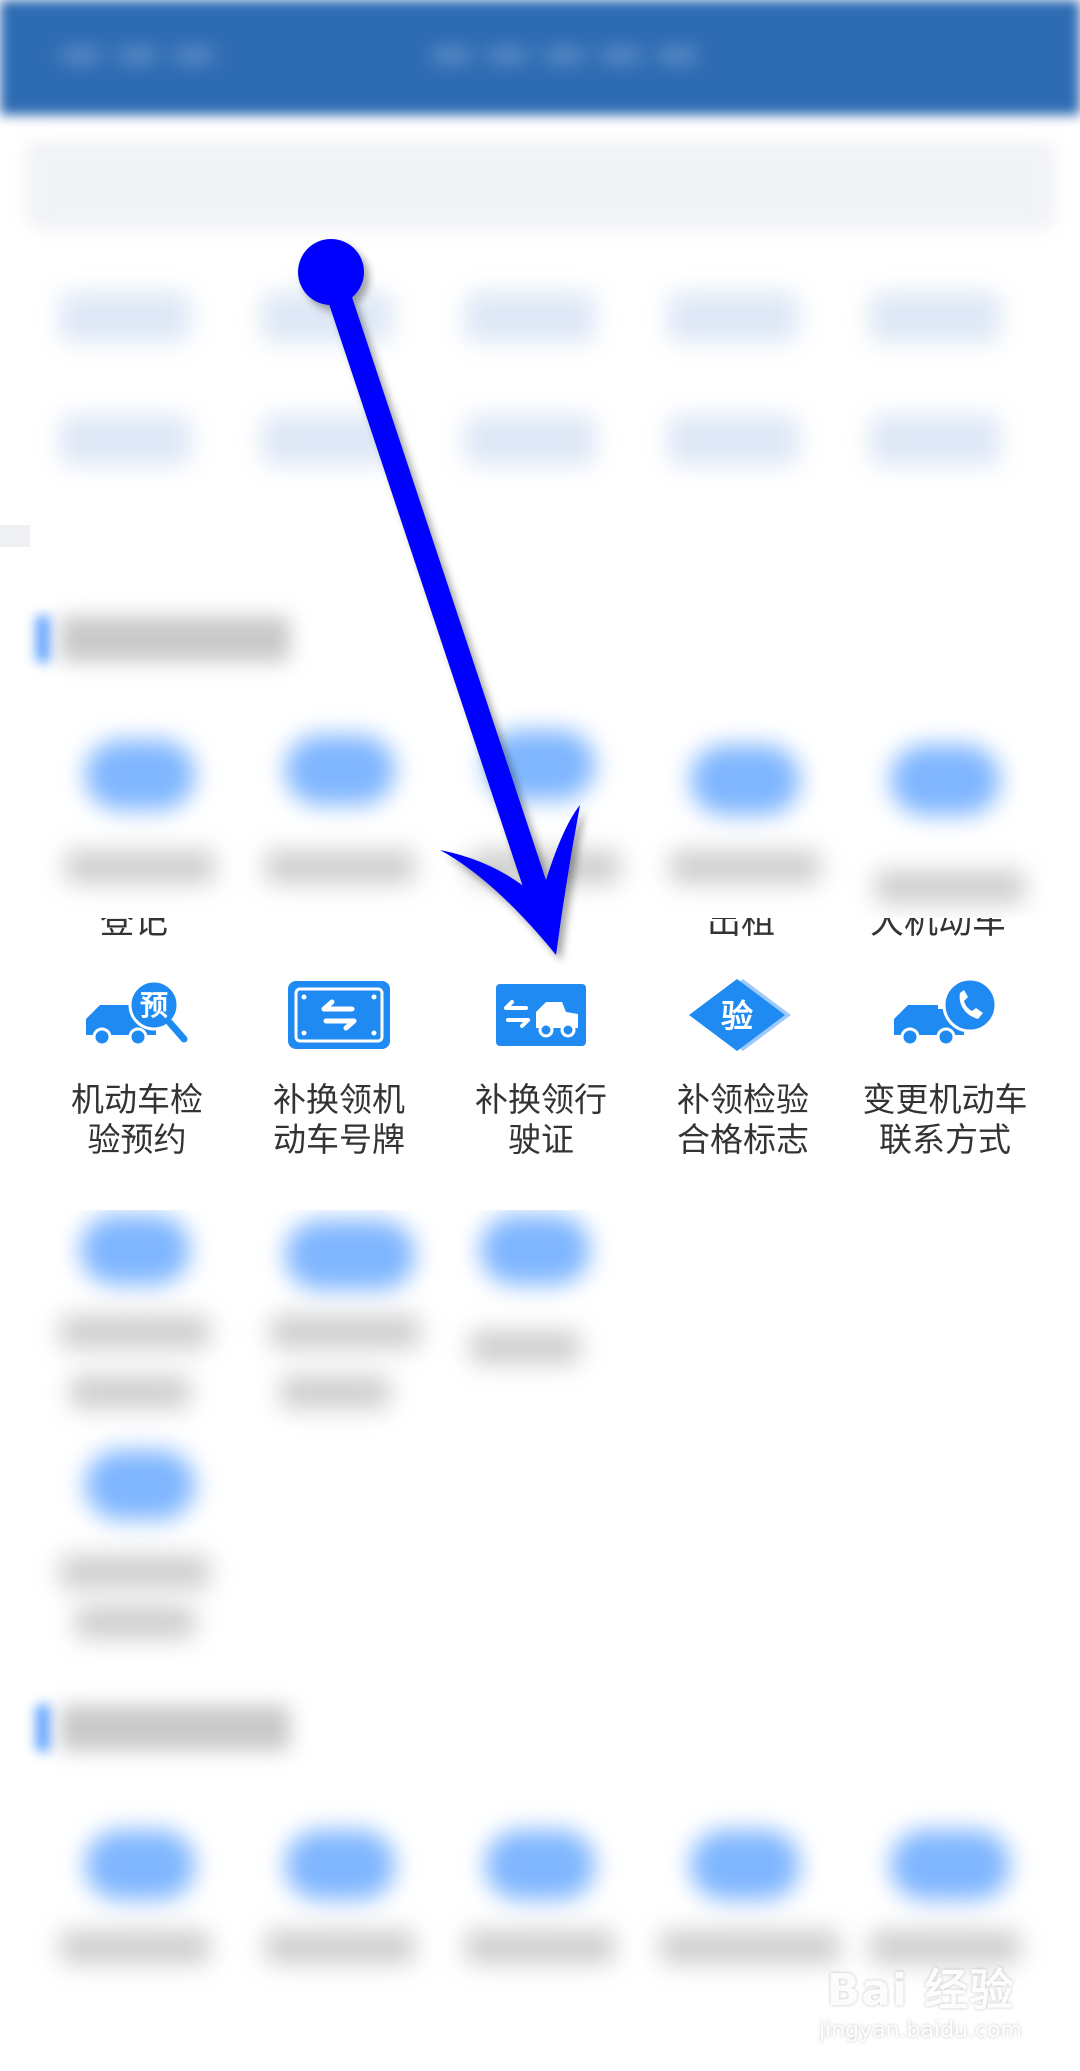 The height and width of the screenshot is (2071, 1080). What do you see at coordinates (138, 52) in the screenshot?
I see `header-back-blur: — — —` at bounding box center [138, 52].